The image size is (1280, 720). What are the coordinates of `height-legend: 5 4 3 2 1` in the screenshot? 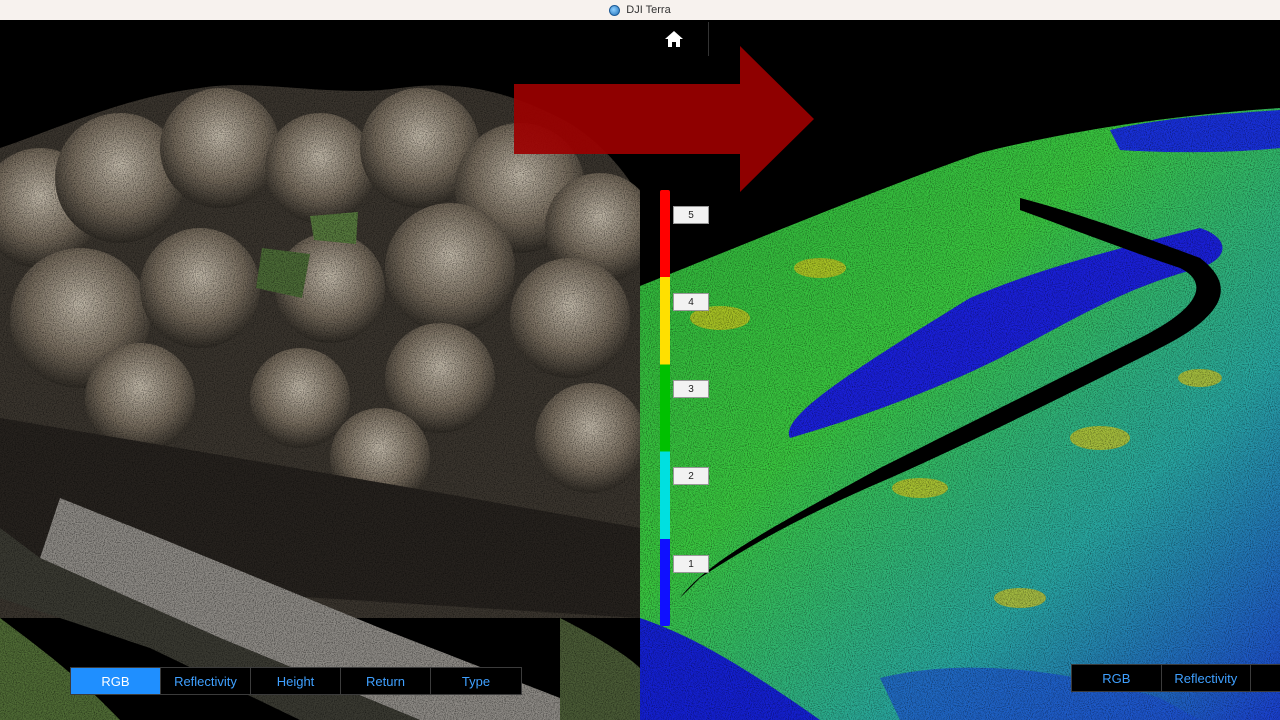 It's located at (690, 410).